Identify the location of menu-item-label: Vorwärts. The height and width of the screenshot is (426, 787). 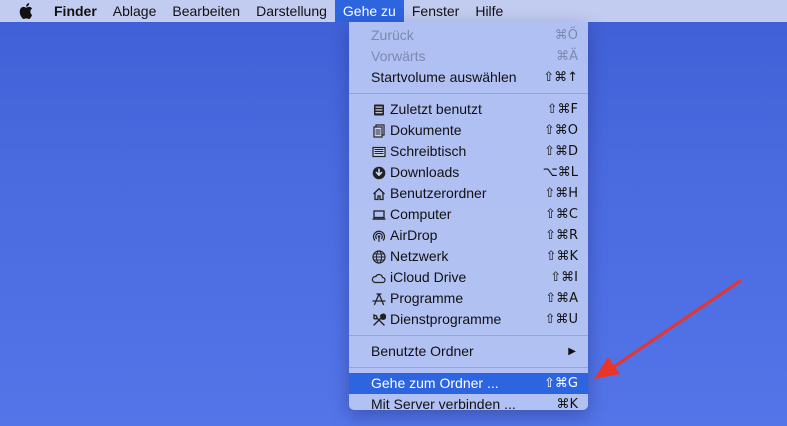
(398, 56).